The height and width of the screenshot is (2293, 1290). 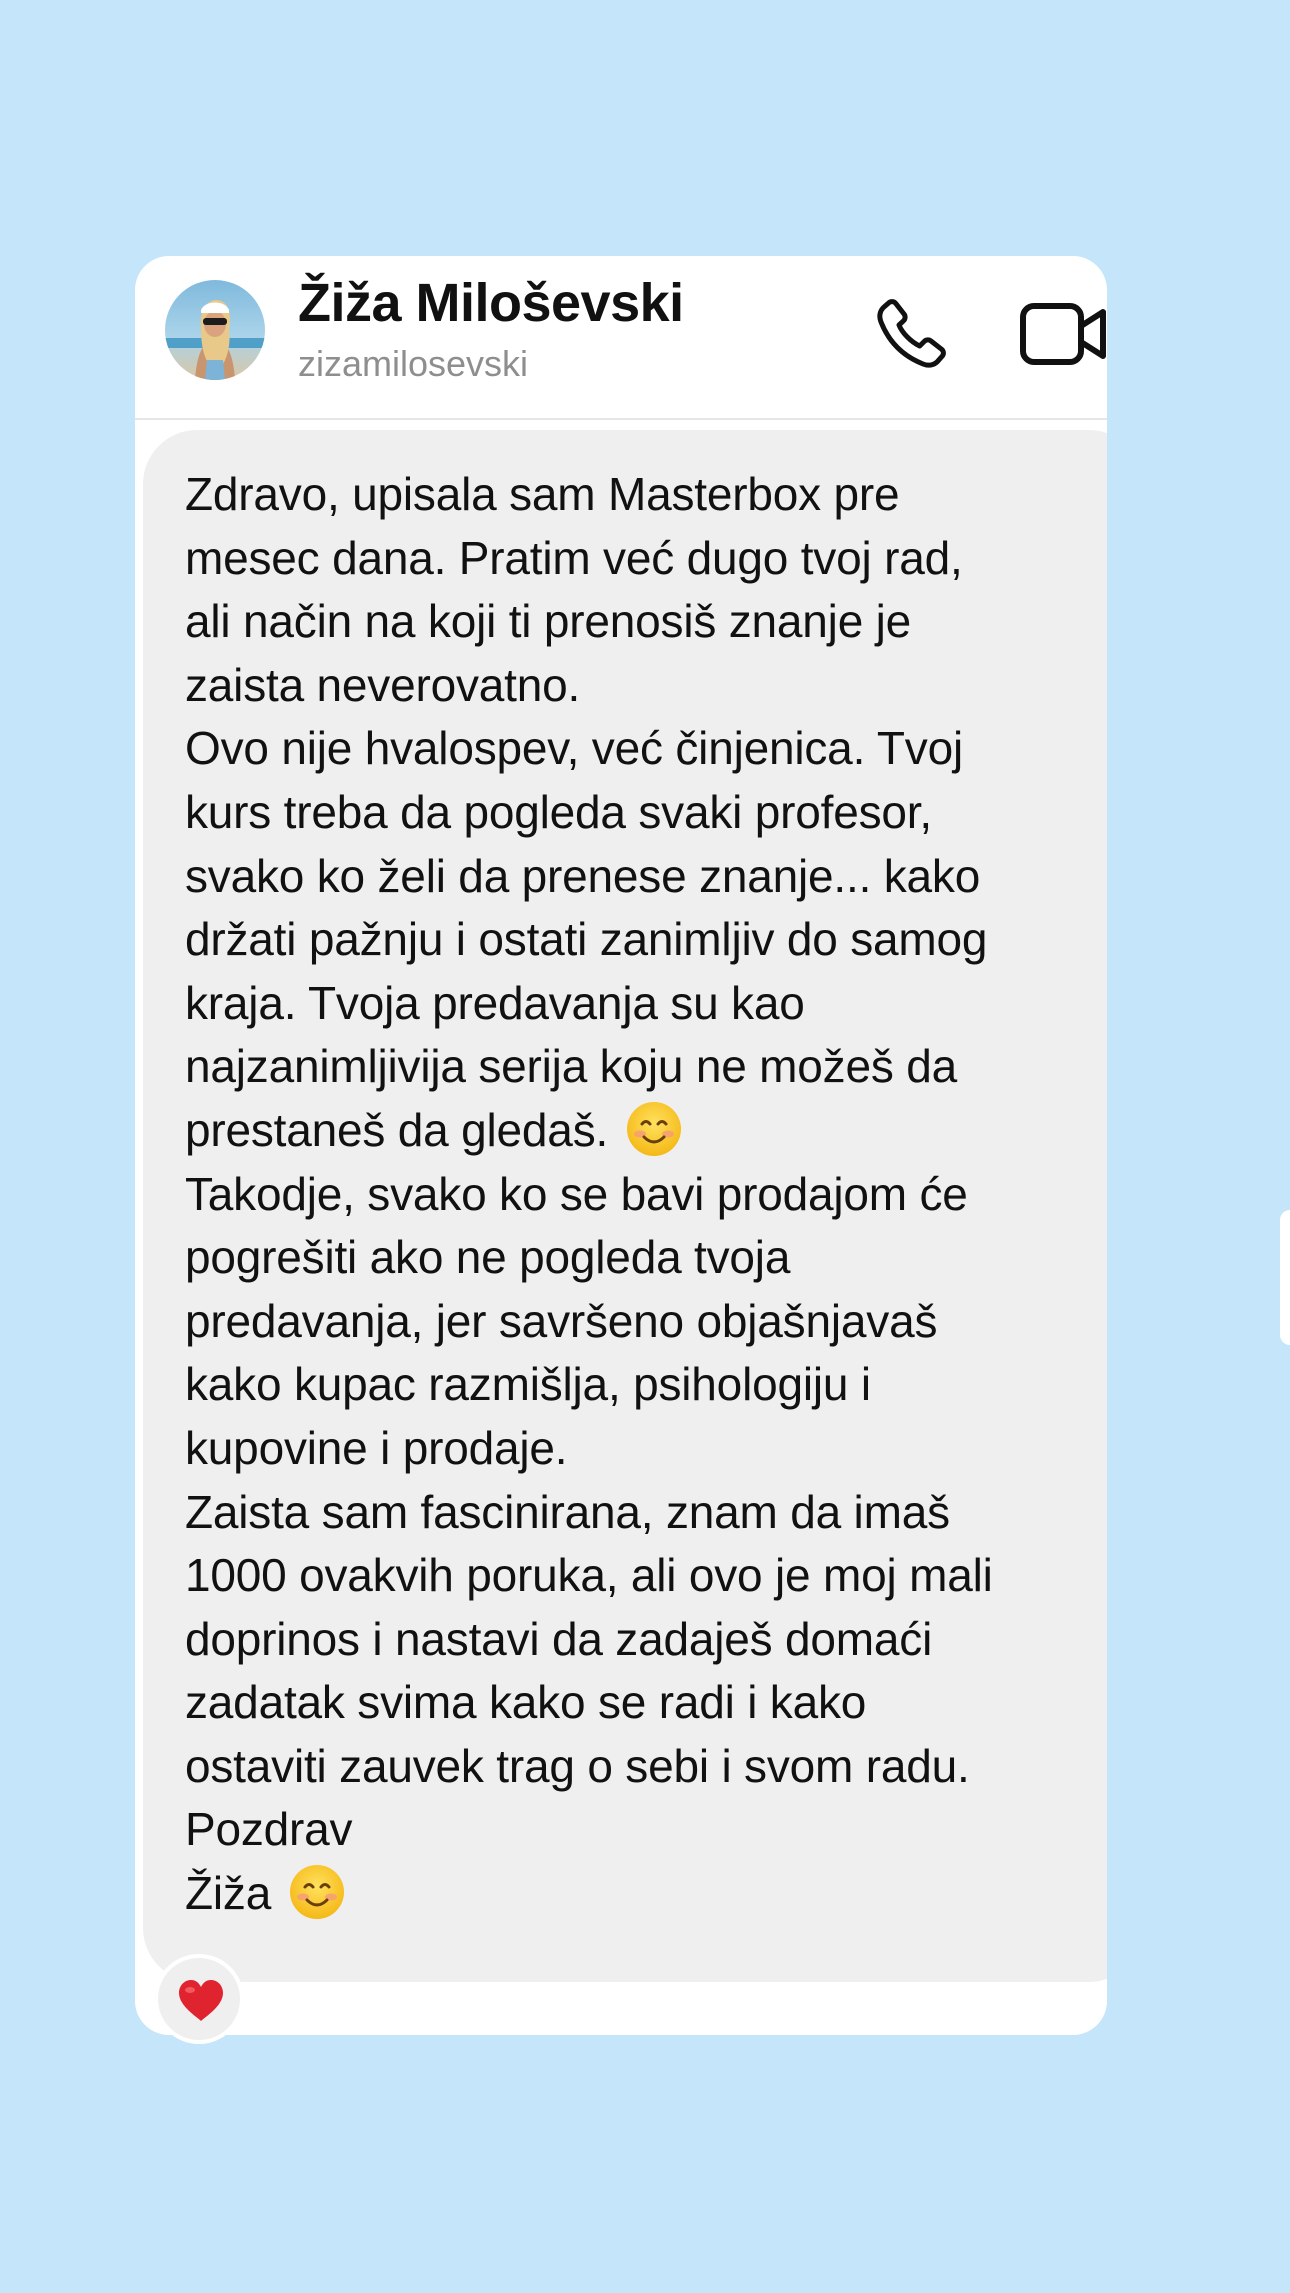 What do you see at coordinates (621, 338) in the screenshot?
I see `chat-header: Žiža Miloševski zizamilosevski` at bounding box center [621, 338].